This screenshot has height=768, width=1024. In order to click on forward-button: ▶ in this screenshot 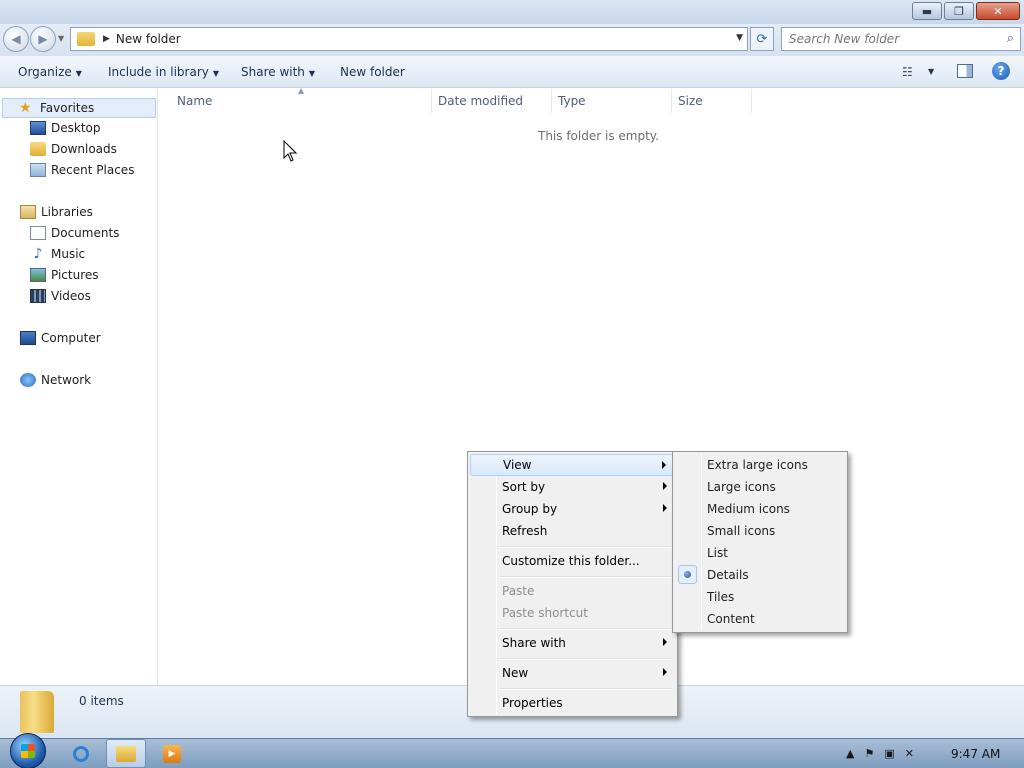, I will do `click(43, 39)`.